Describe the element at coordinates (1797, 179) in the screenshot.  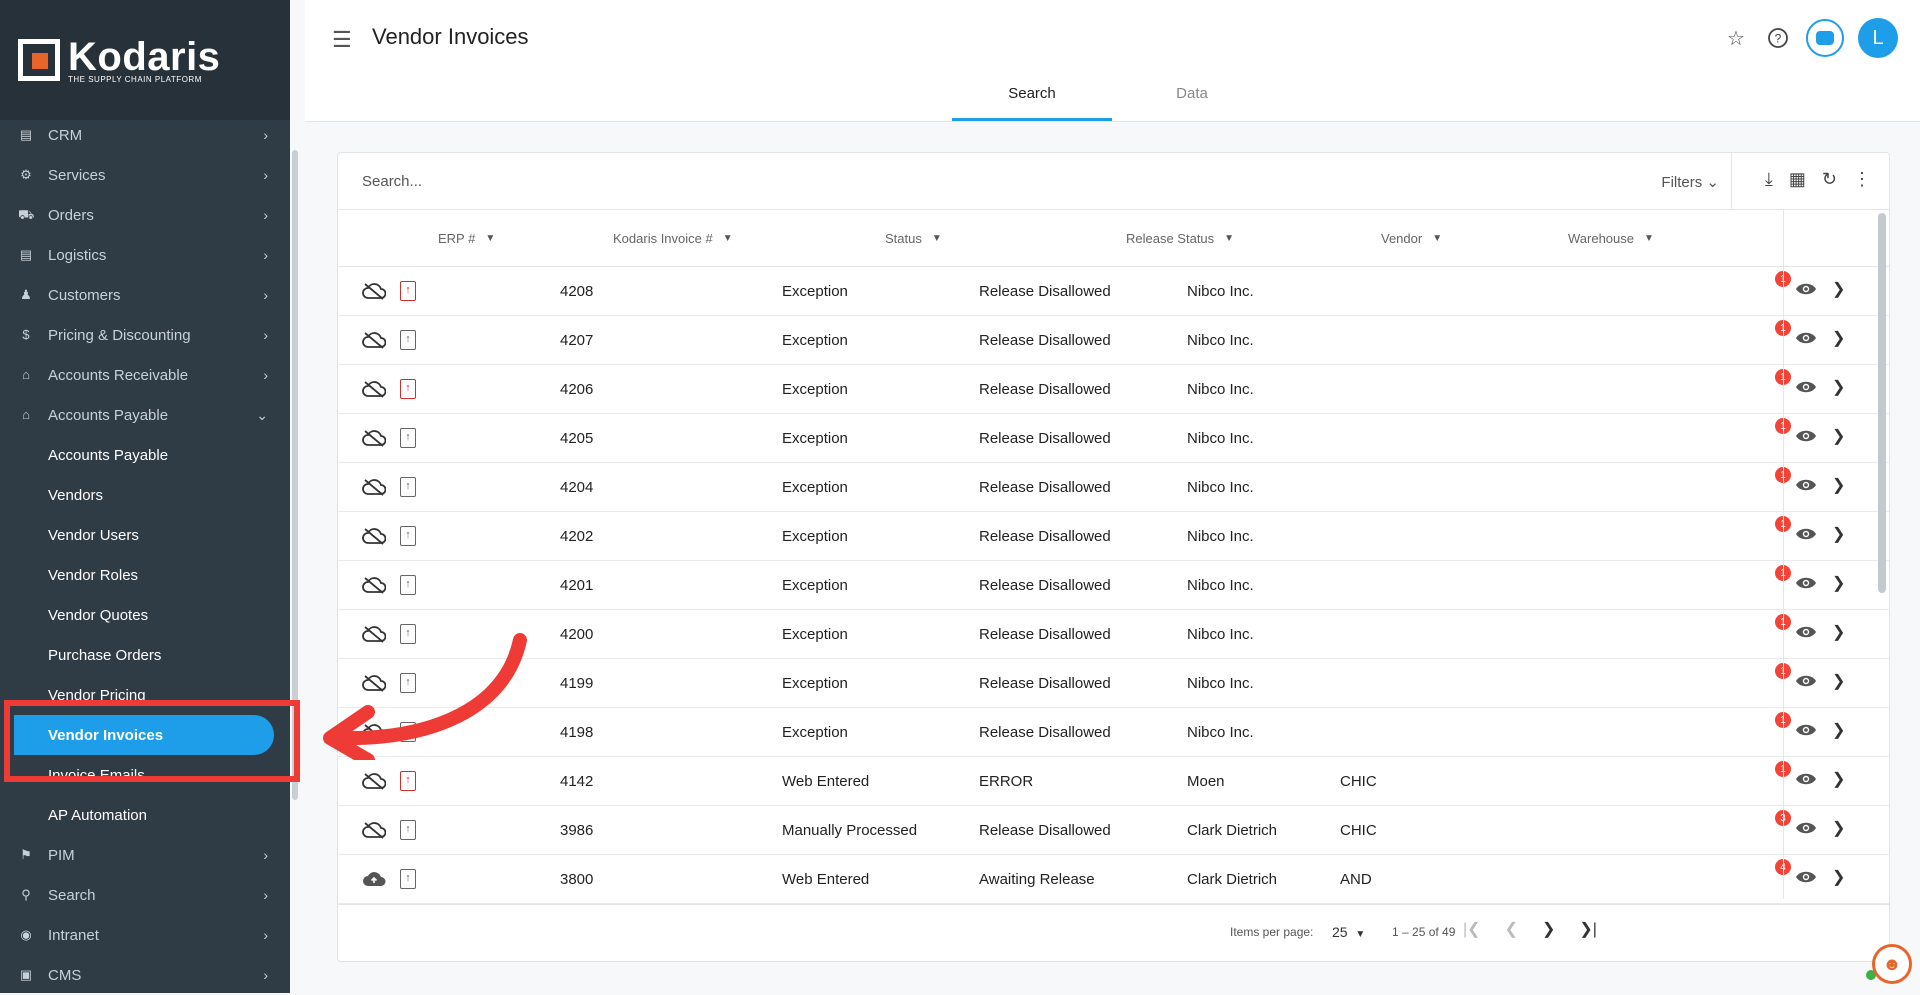
I see `columns-icon: ▦` at that location.